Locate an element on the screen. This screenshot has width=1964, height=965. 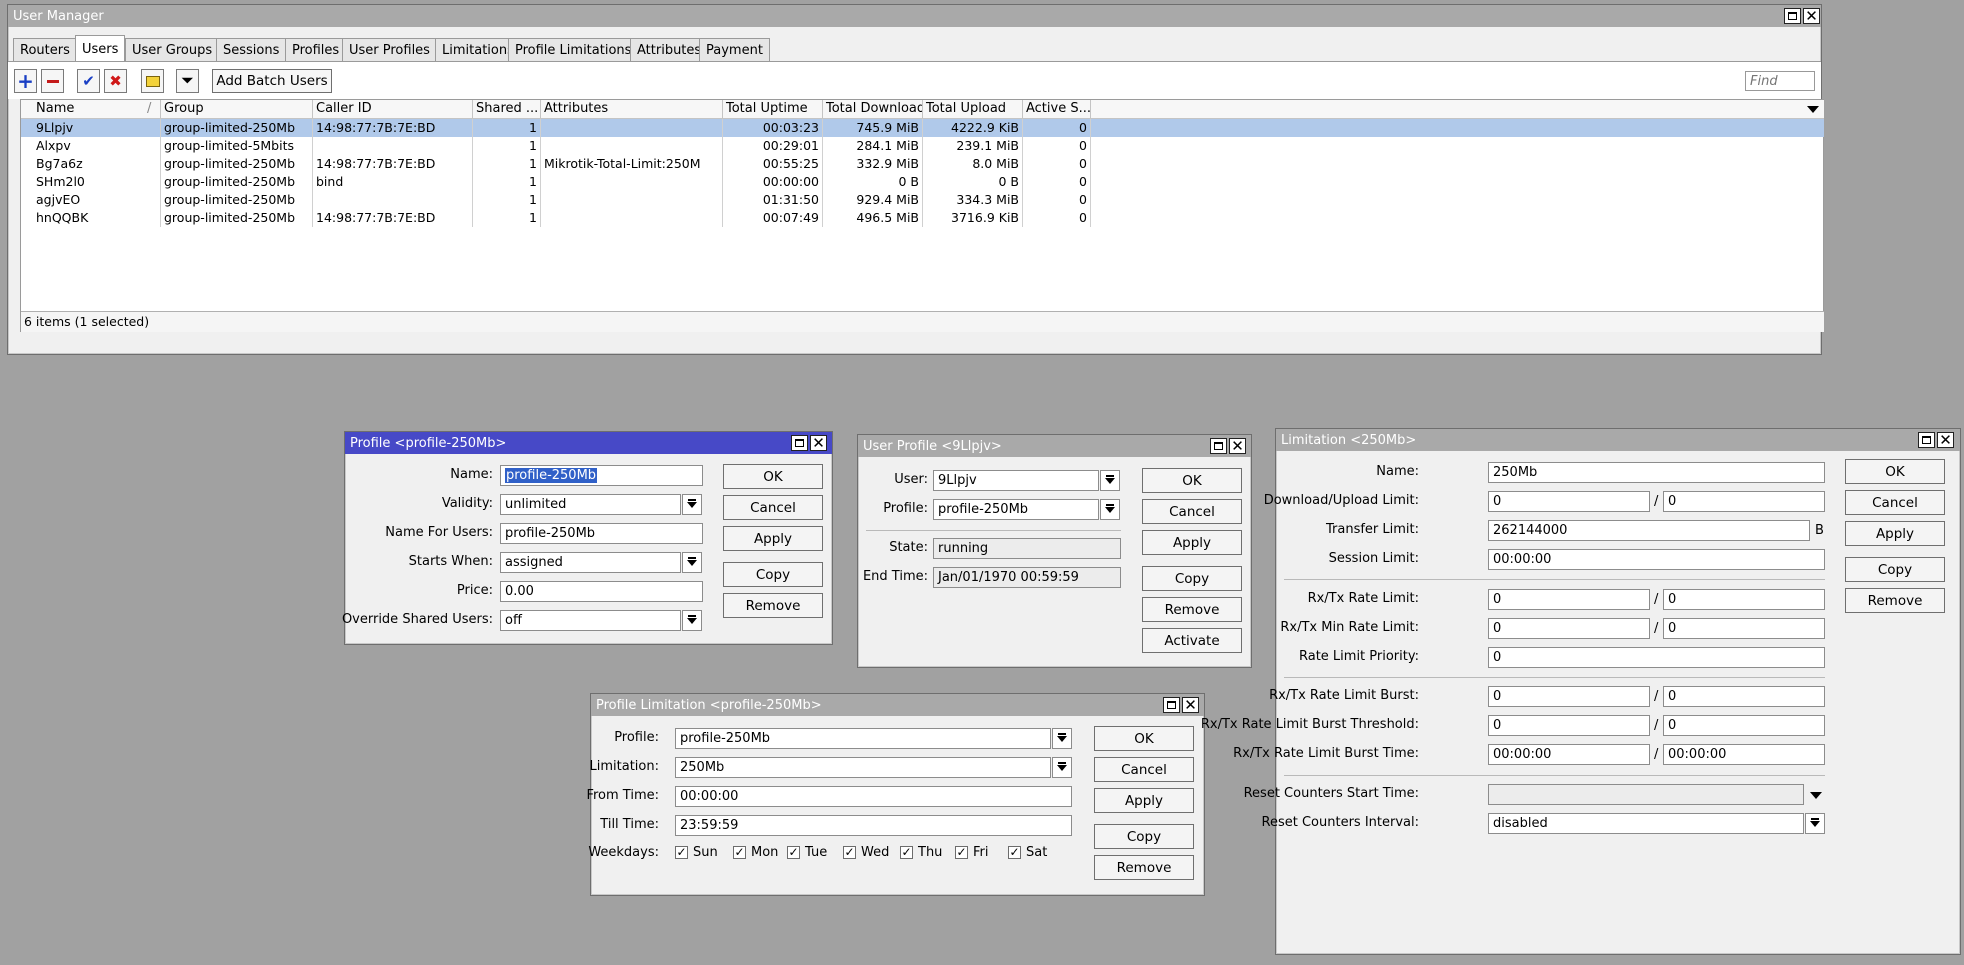
column-header-group: Group is located at coordinates (237, 109).